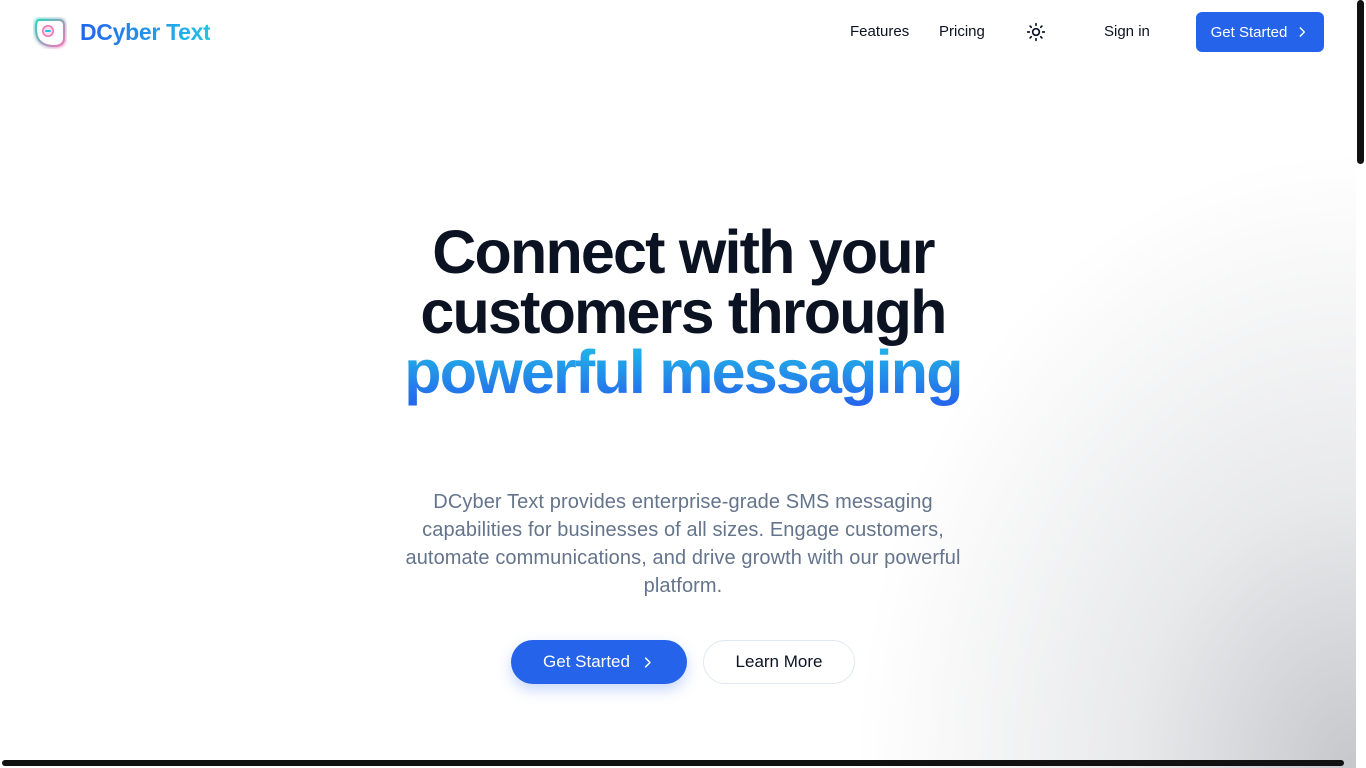  I want to click on vertical-scrollbar-thumb, so click(1360, 82).